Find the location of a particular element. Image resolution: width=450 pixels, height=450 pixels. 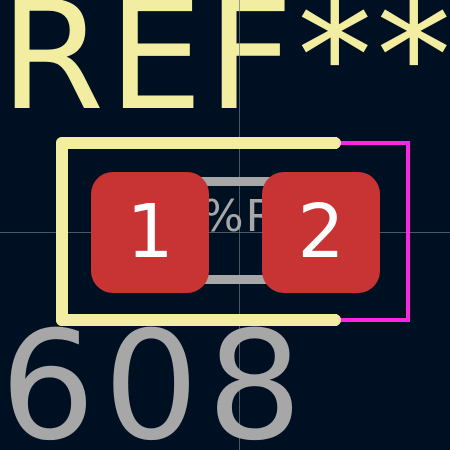

pad-1-number: 1 is located at coordinates (150, 232).